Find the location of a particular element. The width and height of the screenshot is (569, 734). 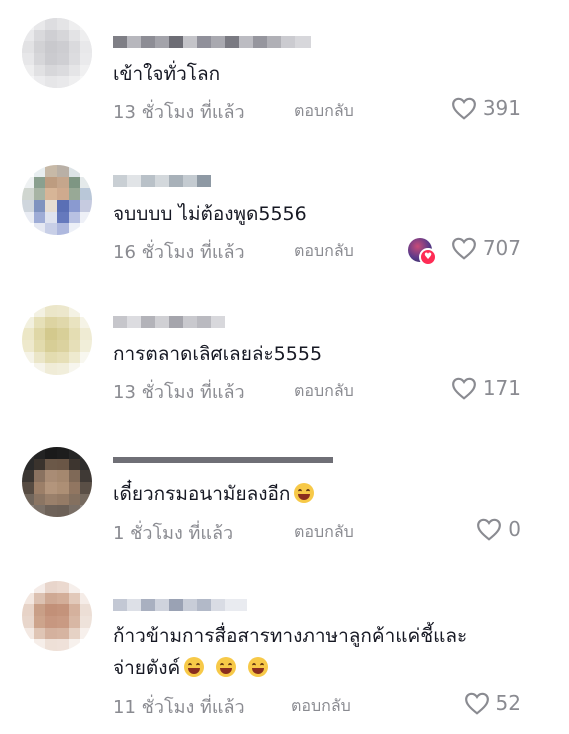

comment-timestamp: 11 ชั่วโมง ที่แล้ว is located at coordinates (179, 707).